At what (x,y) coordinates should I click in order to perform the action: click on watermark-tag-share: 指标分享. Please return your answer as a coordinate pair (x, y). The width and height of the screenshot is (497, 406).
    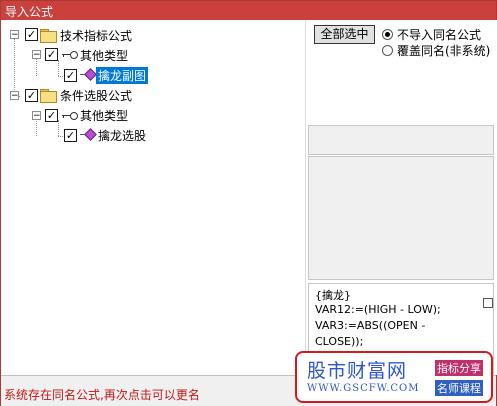
    Looking at the image, I should click on (459, 368).